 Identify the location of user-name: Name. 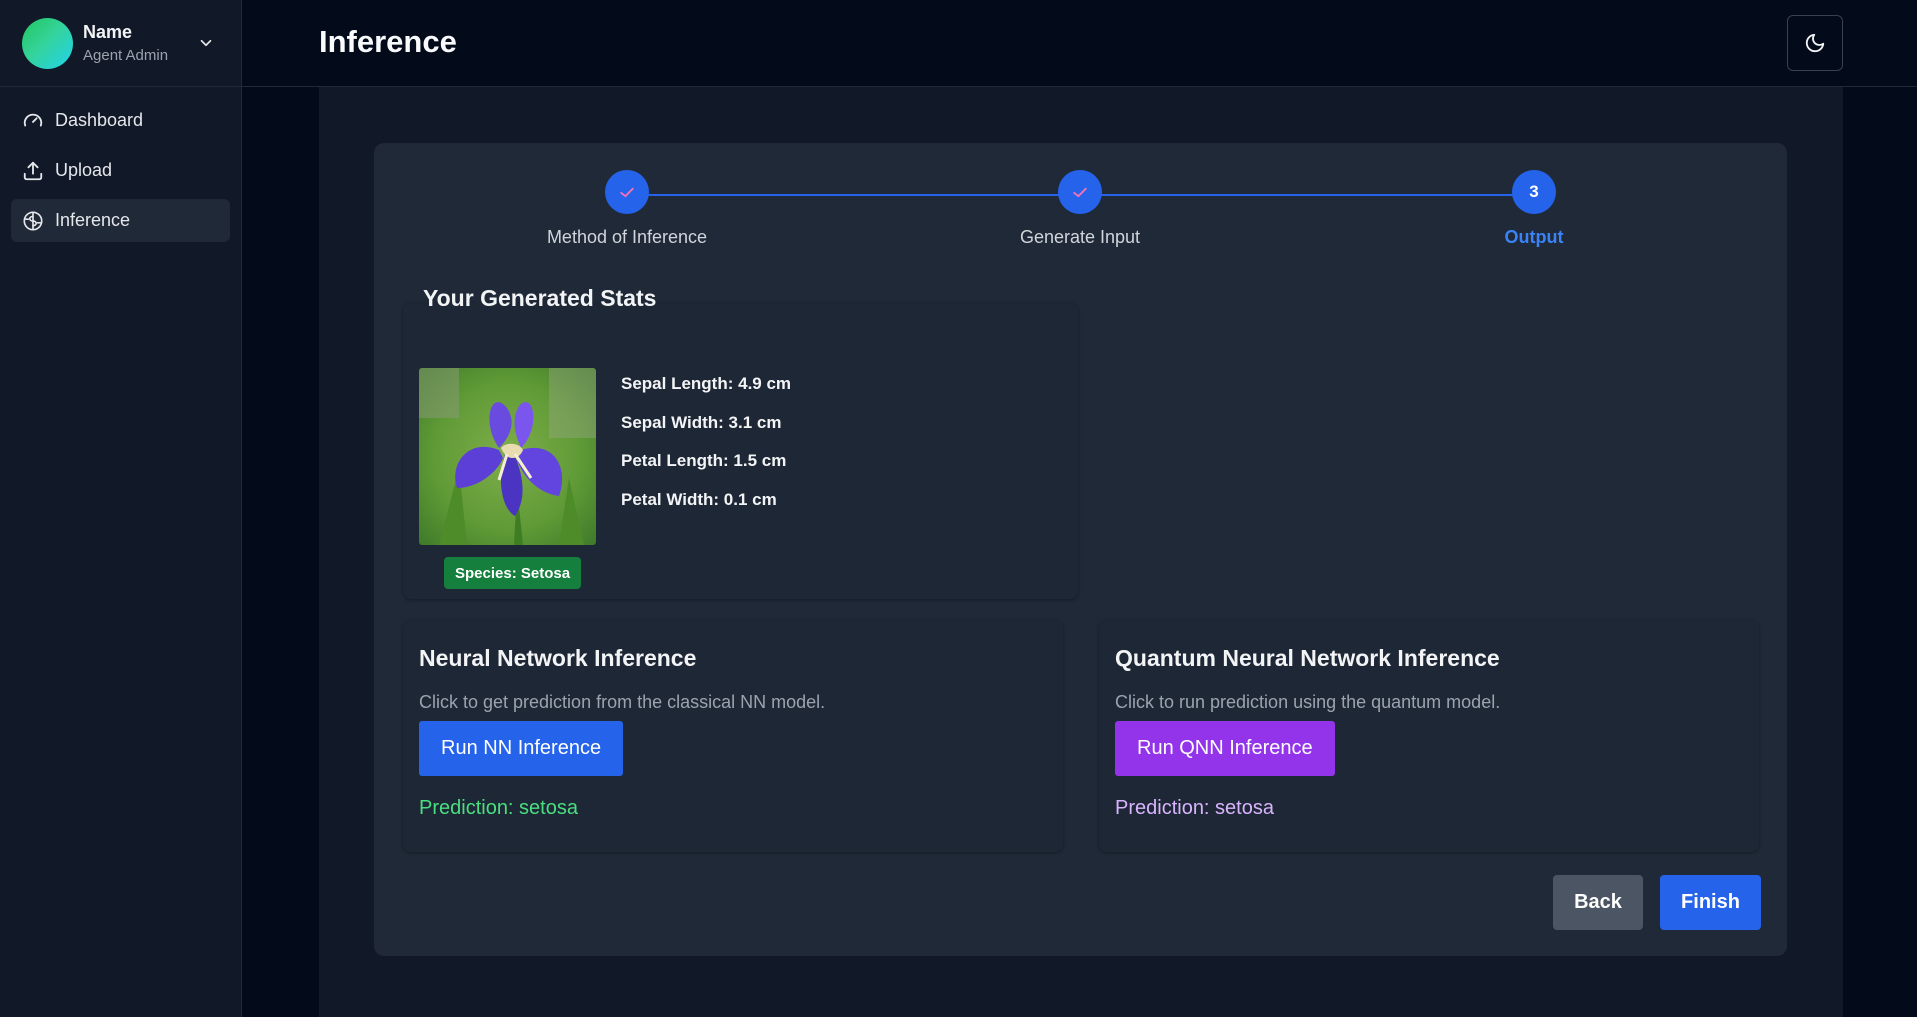
(108, 32).